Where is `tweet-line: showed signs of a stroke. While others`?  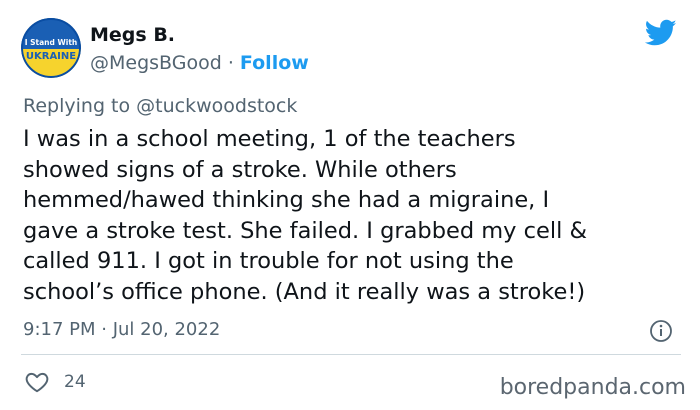 tweet-line: showed signs of a stroke. While others is located at coordinates (240, 169).